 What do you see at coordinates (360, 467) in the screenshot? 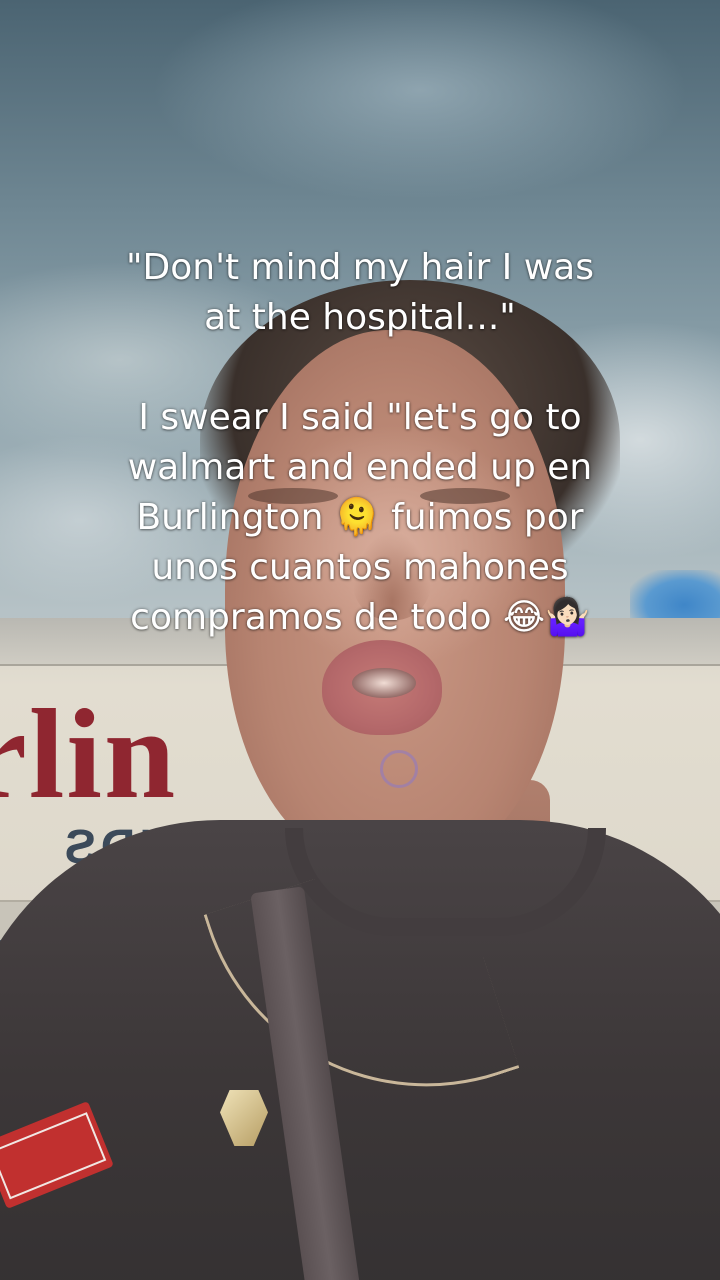
I see `caption-line: walmart and ended up en` at bounding box center [360, 467].